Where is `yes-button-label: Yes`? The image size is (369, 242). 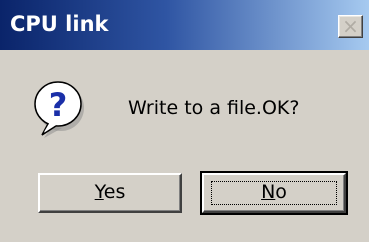
yes-button-label: Yes is located at coordinates (110, 192).